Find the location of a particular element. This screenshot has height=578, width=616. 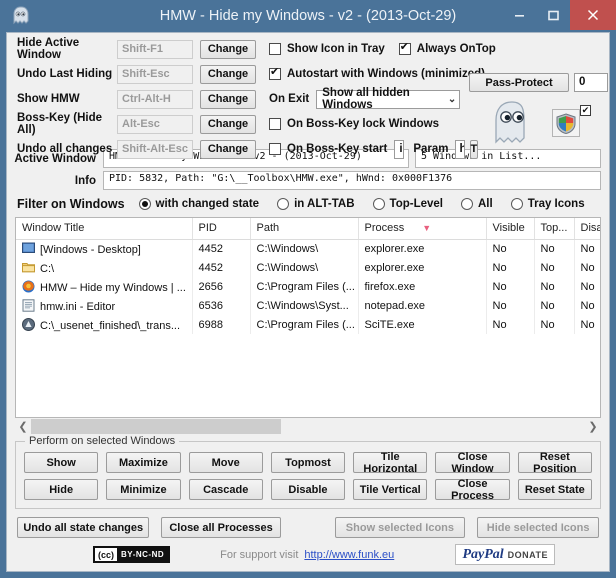

column-header-window-title: Window Title is located at coordinates (104, 229).